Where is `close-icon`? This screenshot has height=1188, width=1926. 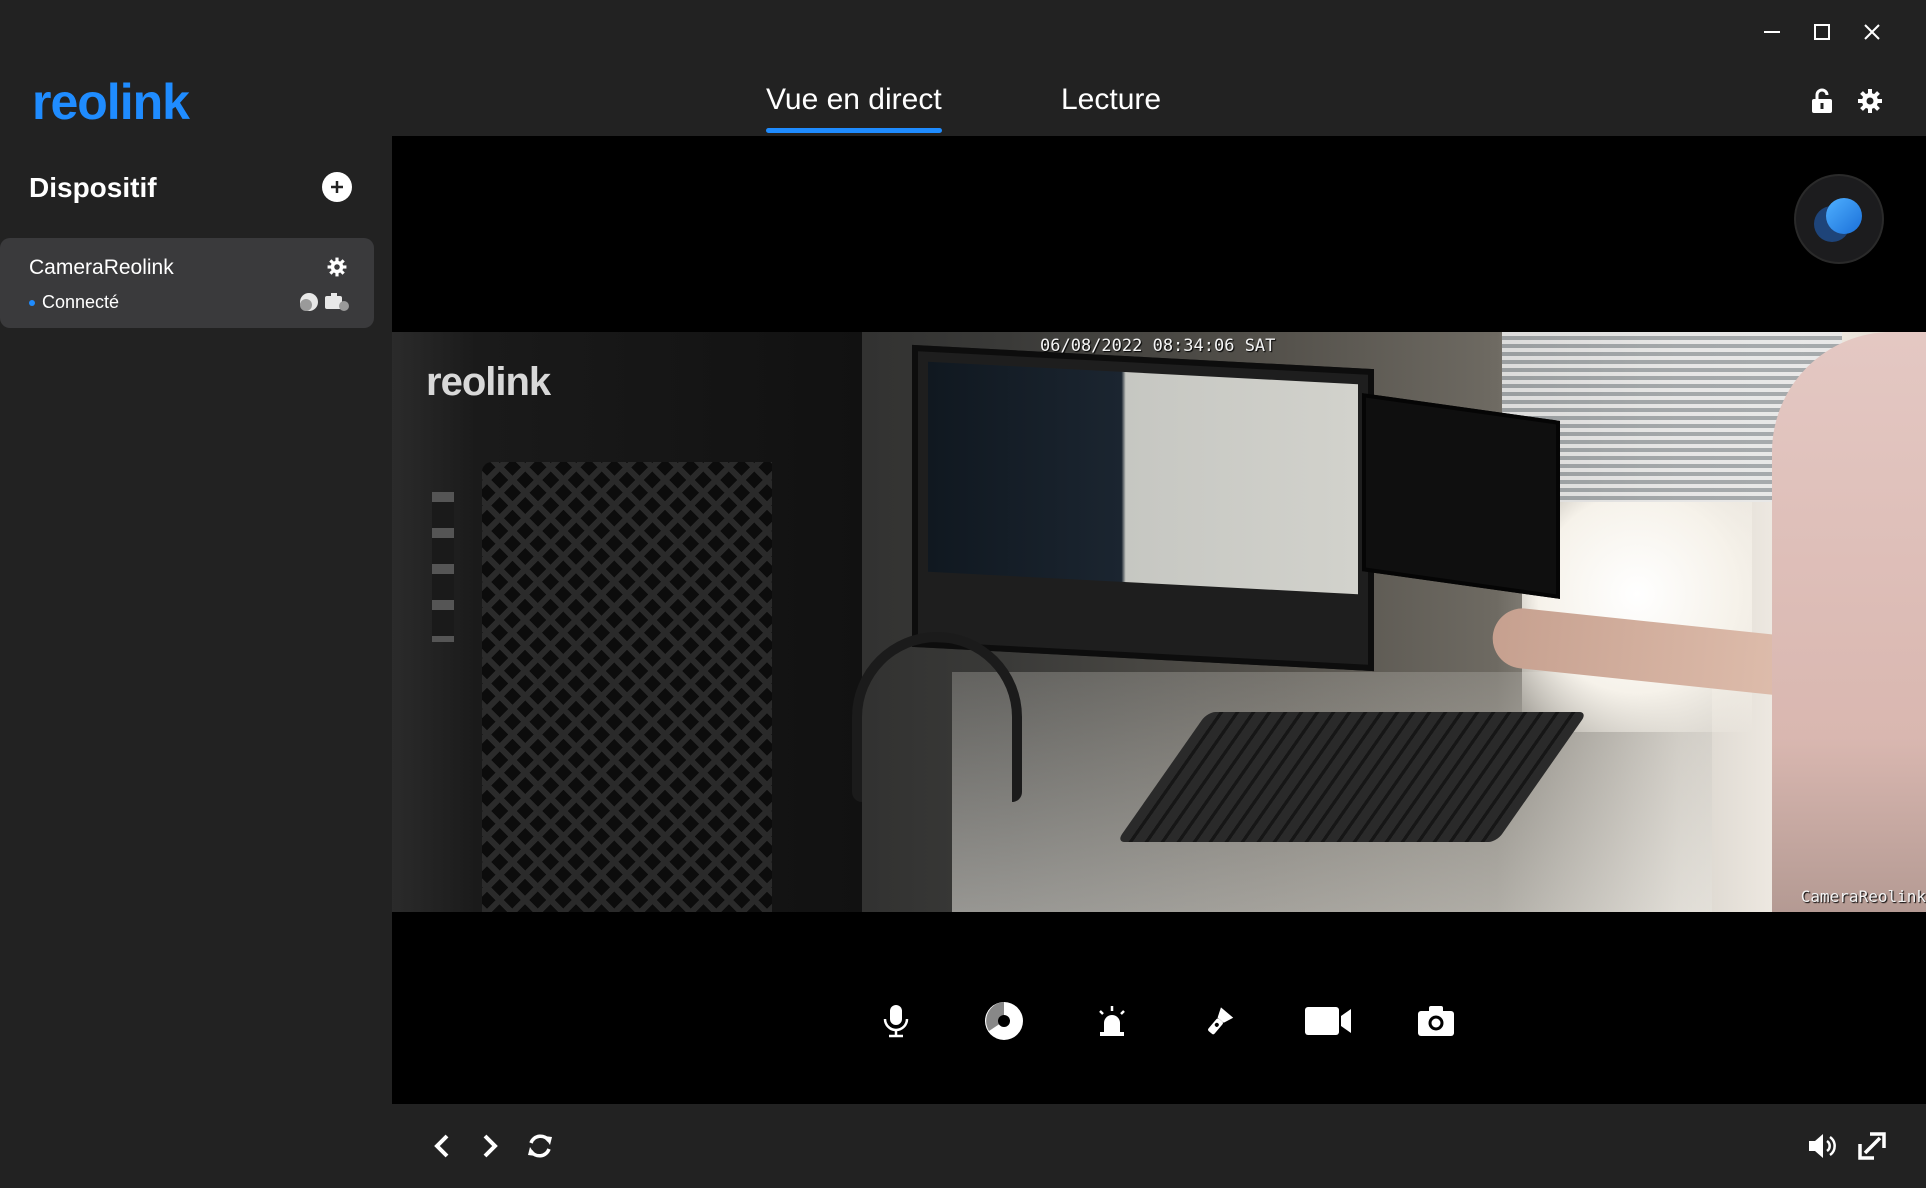 close-icon is located at coordinates (1872, 32).